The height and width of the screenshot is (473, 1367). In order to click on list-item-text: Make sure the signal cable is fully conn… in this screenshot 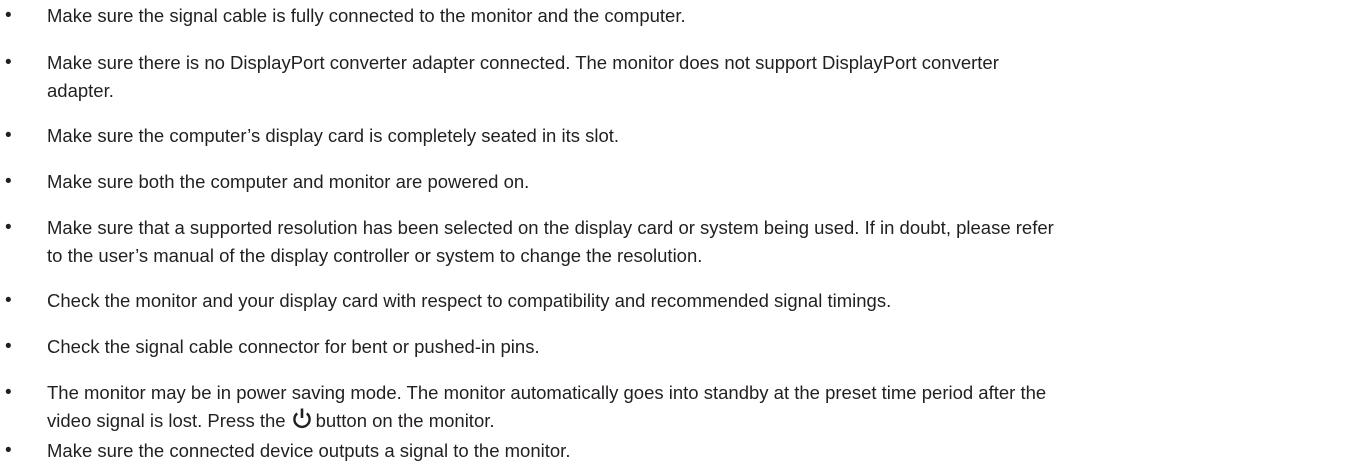, I will do `click(697, 16)`.